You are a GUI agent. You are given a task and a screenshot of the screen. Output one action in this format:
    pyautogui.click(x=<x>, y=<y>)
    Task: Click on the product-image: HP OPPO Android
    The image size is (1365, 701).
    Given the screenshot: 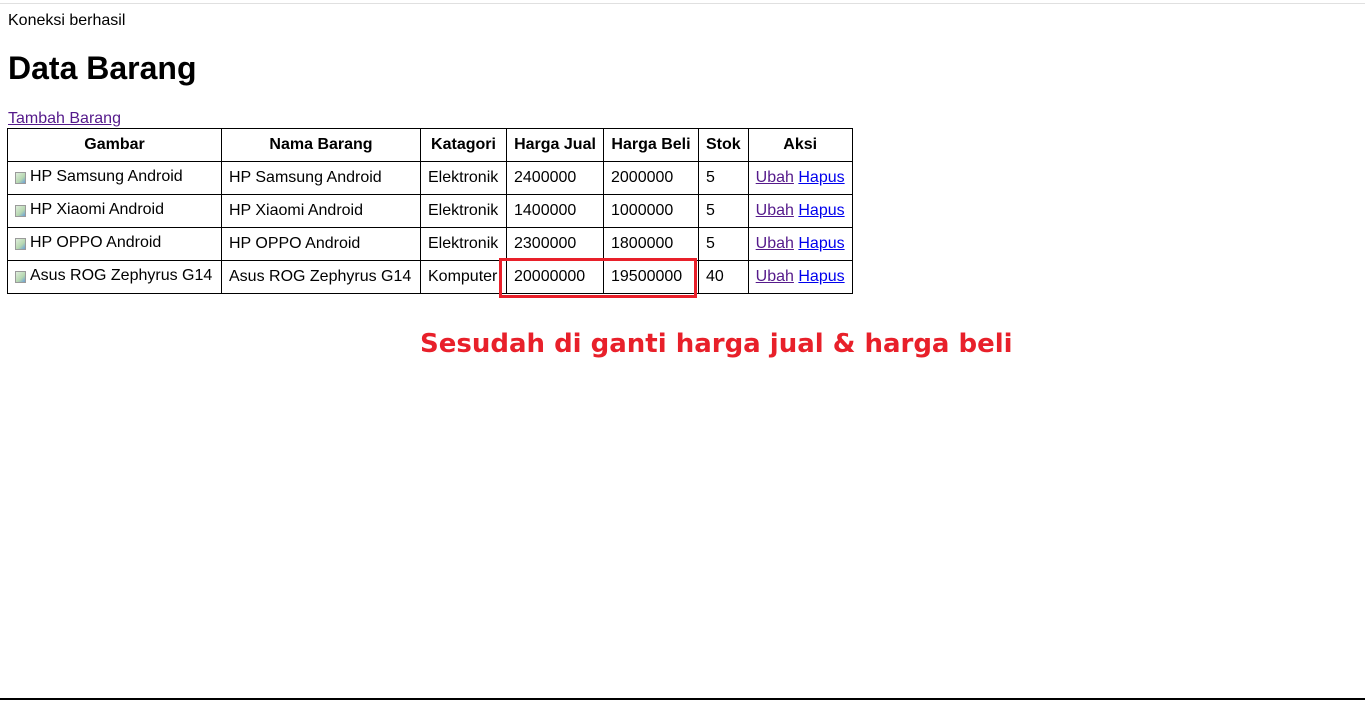 What is the action you would take?
    pyautogui.click(x=88, y=243)
    